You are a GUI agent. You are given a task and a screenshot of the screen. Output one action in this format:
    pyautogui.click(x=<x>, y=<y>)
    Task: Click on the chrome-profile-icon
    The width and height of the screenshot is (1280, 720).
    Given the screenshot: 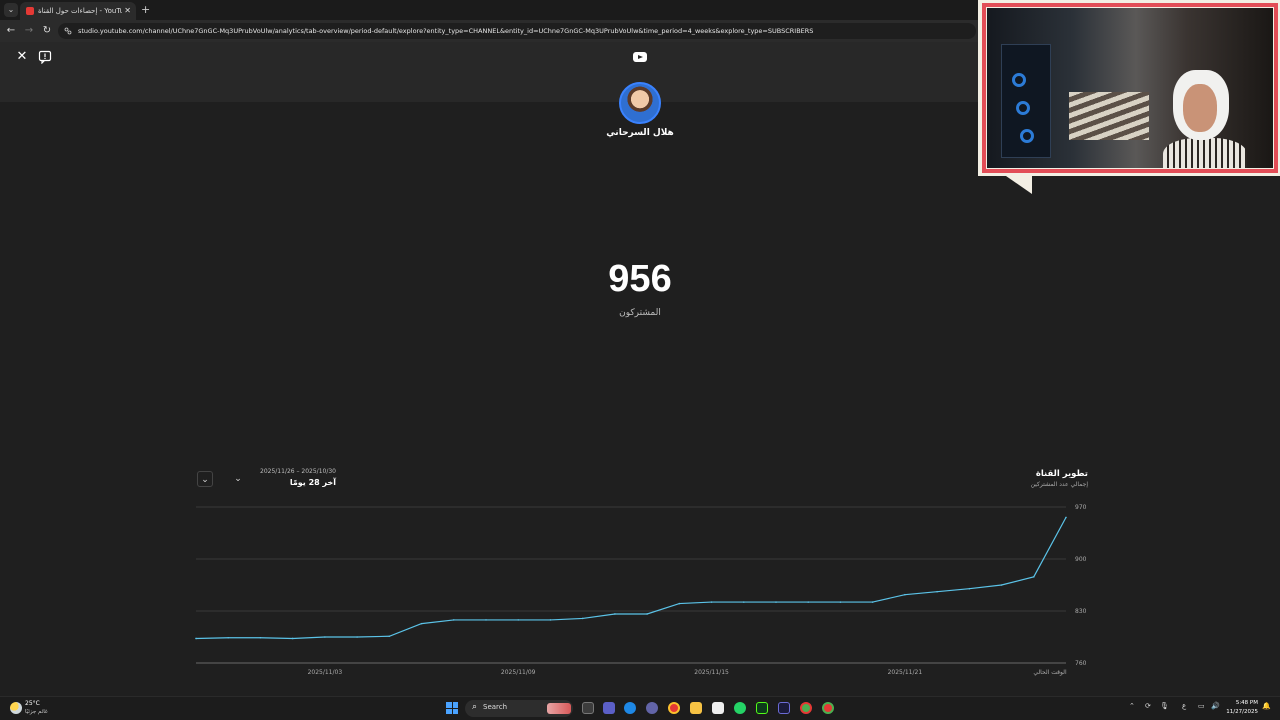 What is the action you would take?
    pyautogui.click(x=828, y=708)
    